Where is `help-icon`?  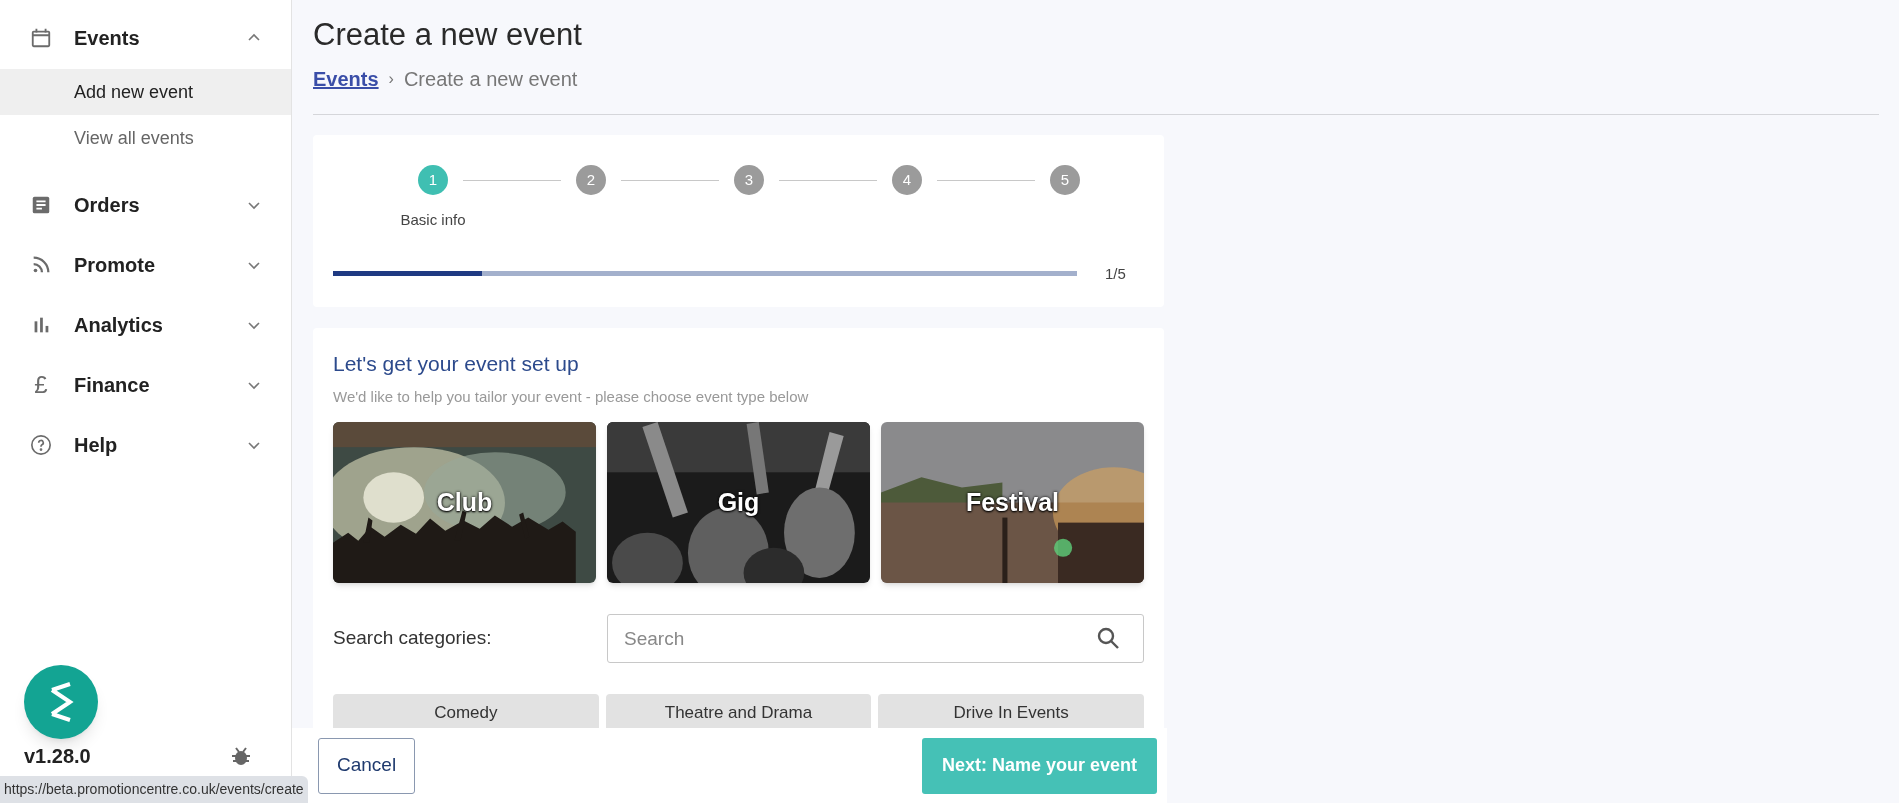 help-icon is located at coordinates (41, 445).